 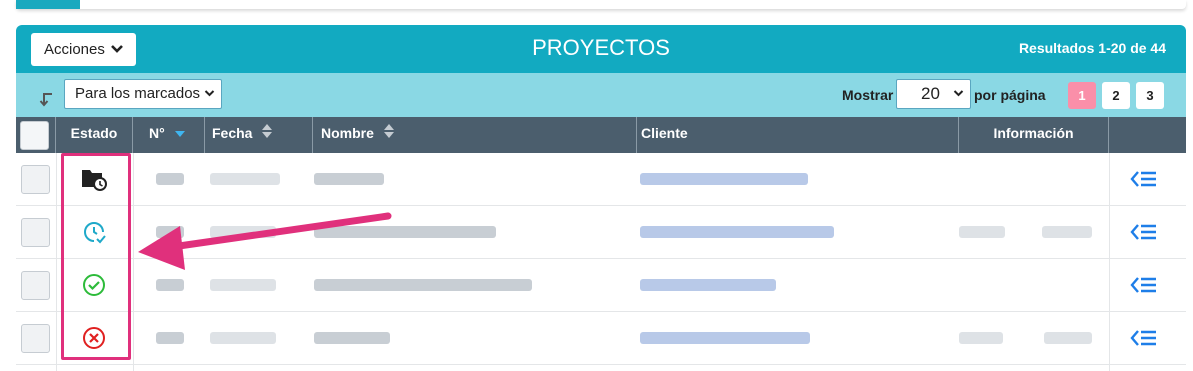 I want to click on annotation-arrow-icon, so click(x=265, y=241).